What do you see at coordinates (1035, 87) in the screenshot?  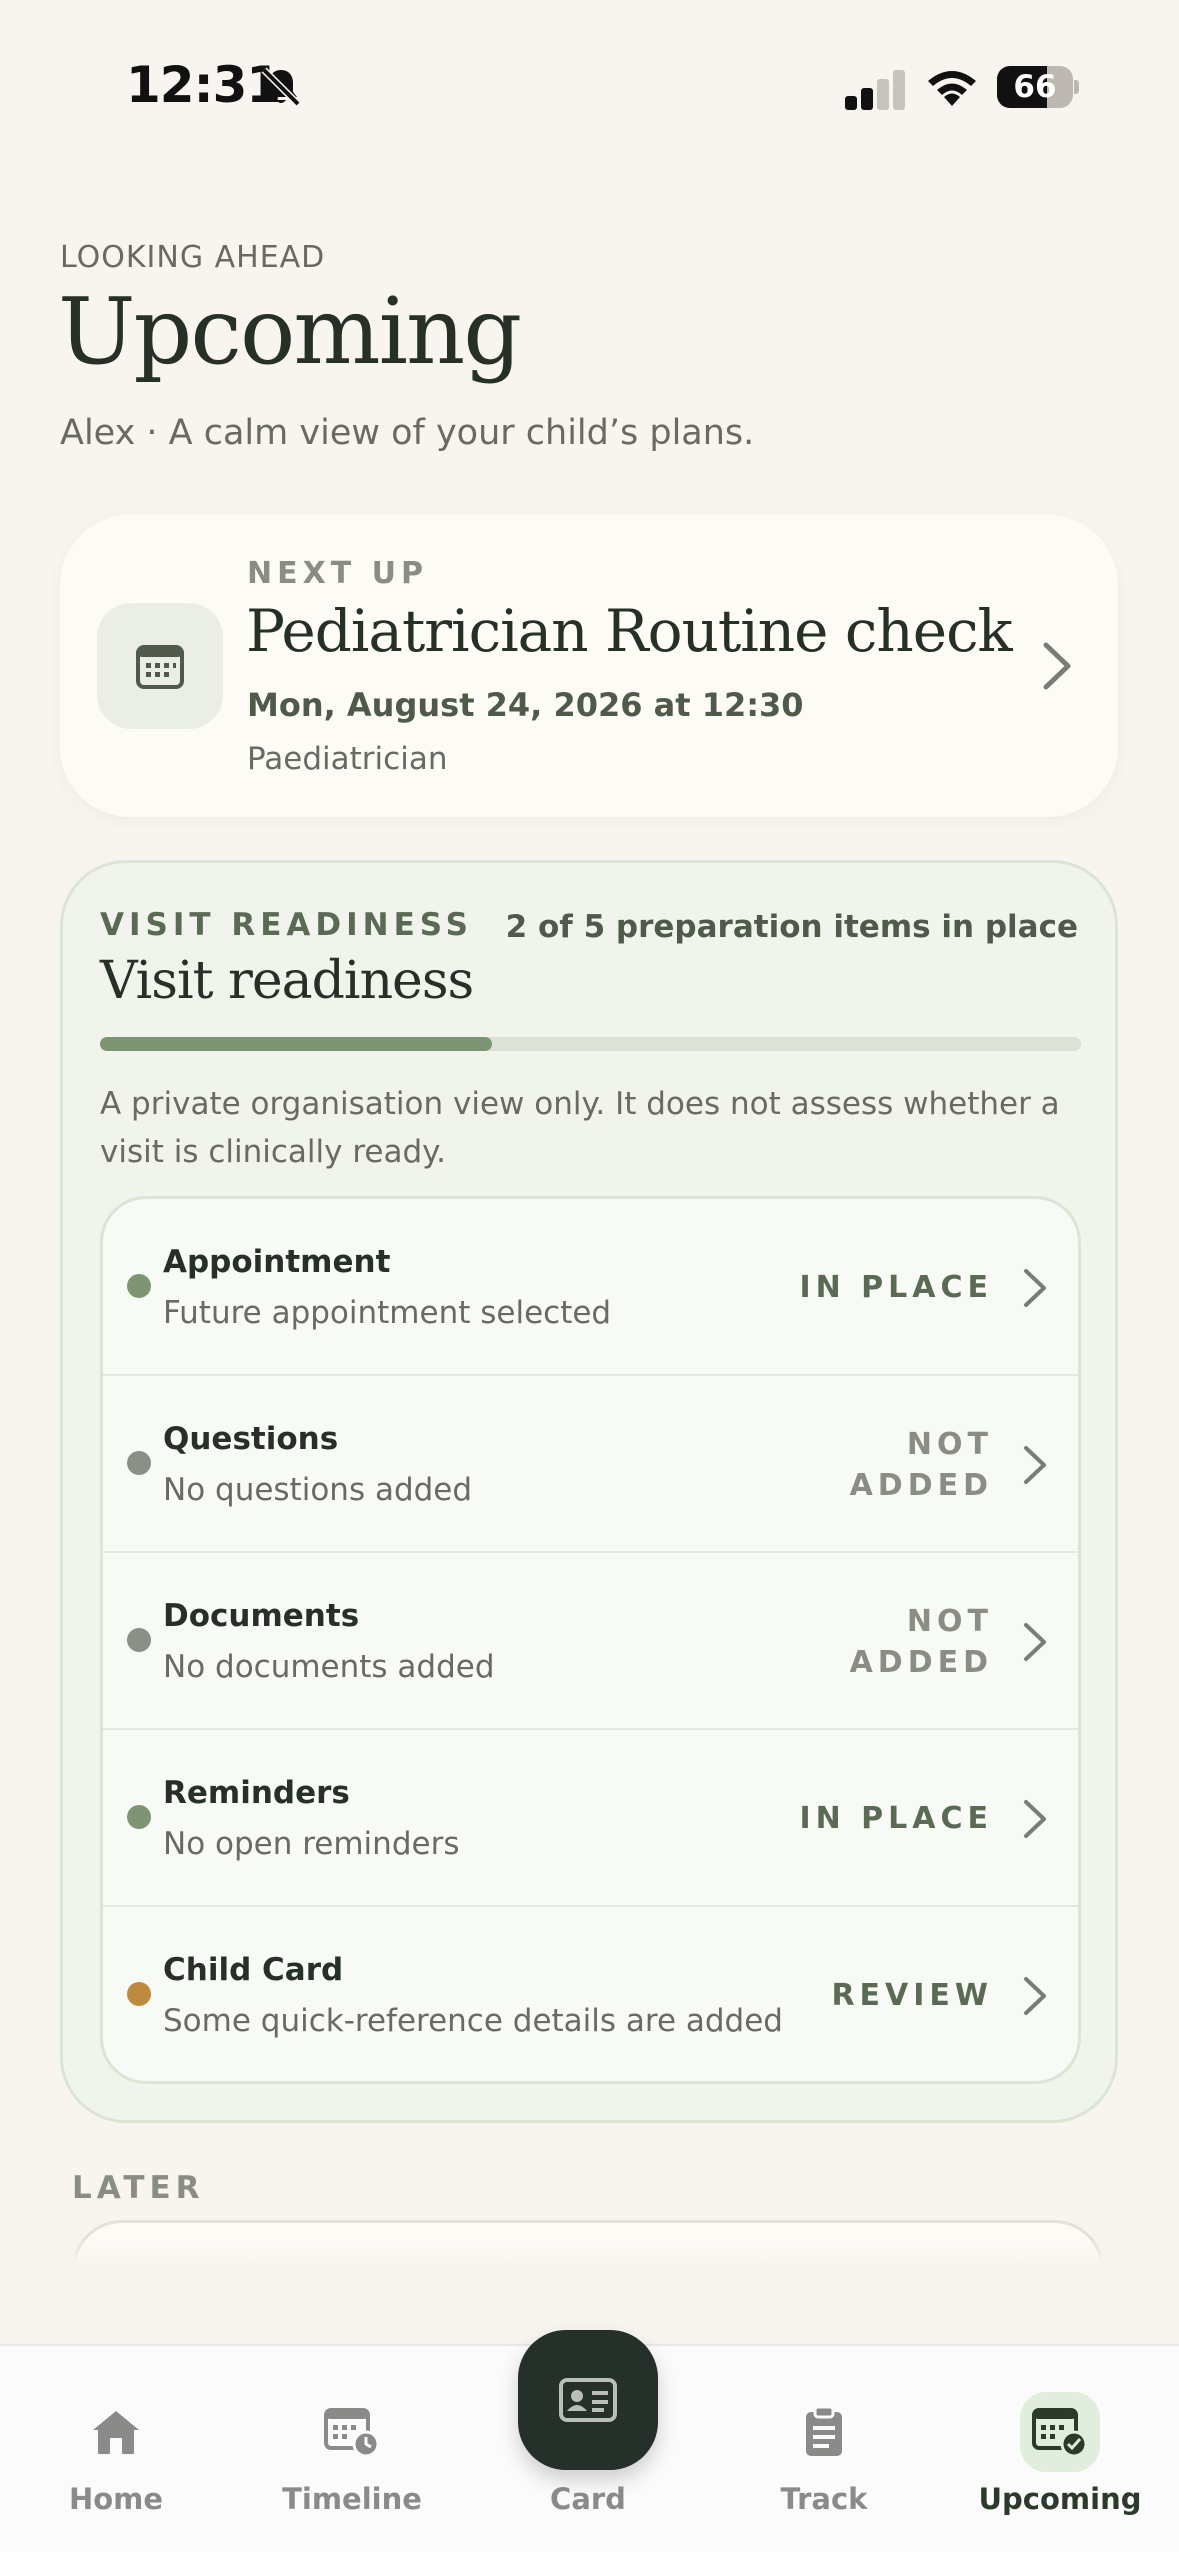 I see `battery-percent: 66` at bounding box center [1035, 87].